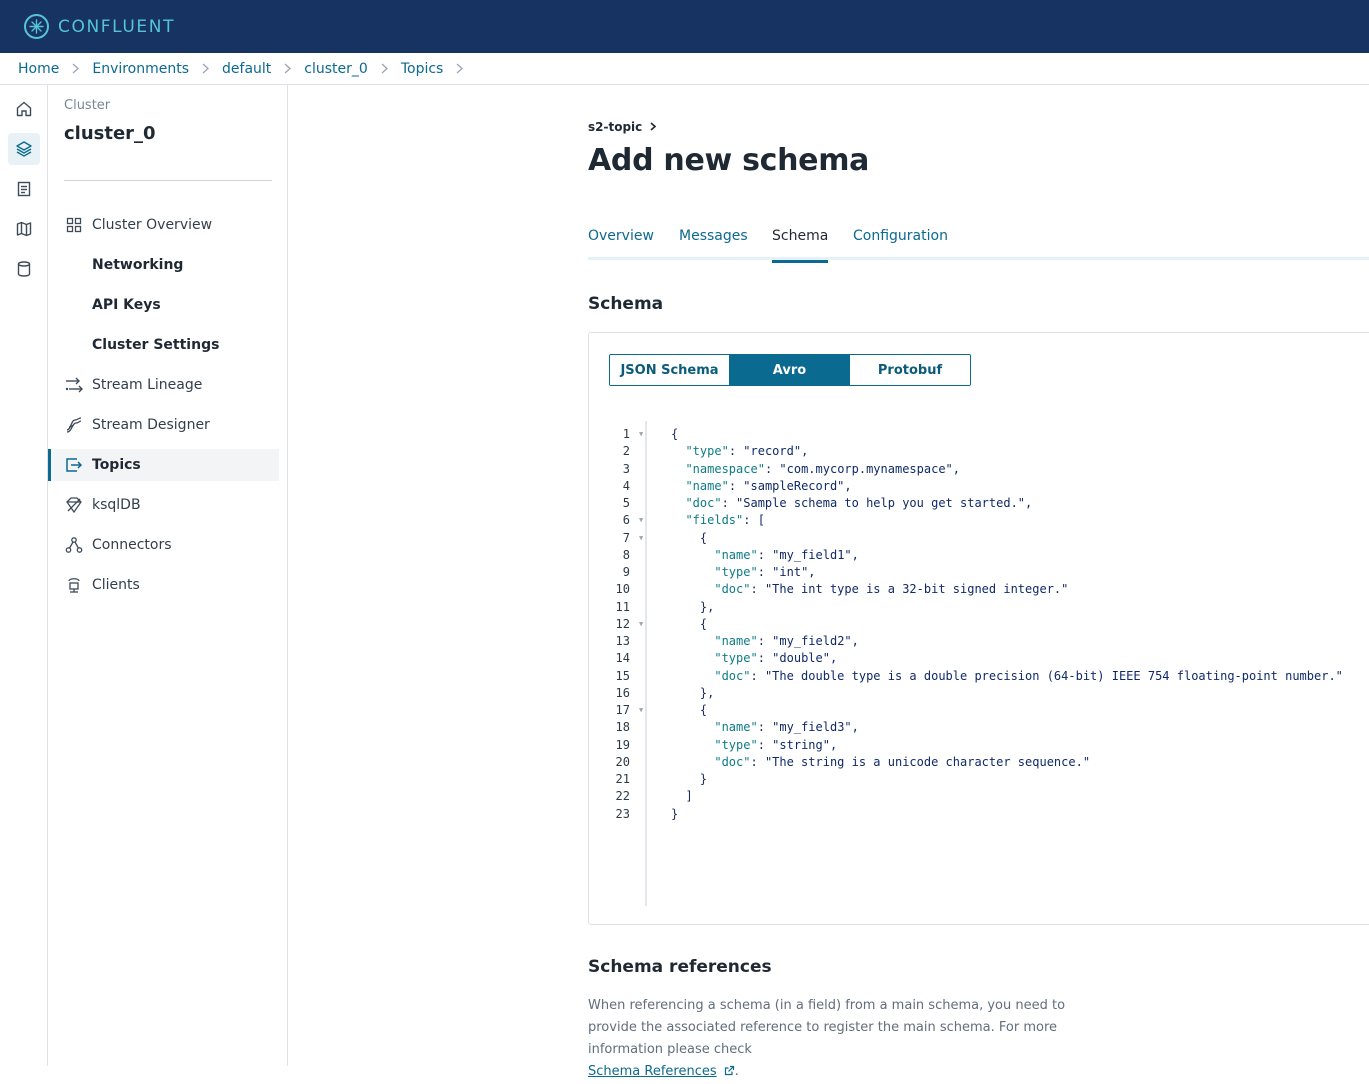 The image size is (1369, 1084). Describe the element at coordinates (776, 658) in the screenshot. I see `code-line: "type": "double",` at that location.